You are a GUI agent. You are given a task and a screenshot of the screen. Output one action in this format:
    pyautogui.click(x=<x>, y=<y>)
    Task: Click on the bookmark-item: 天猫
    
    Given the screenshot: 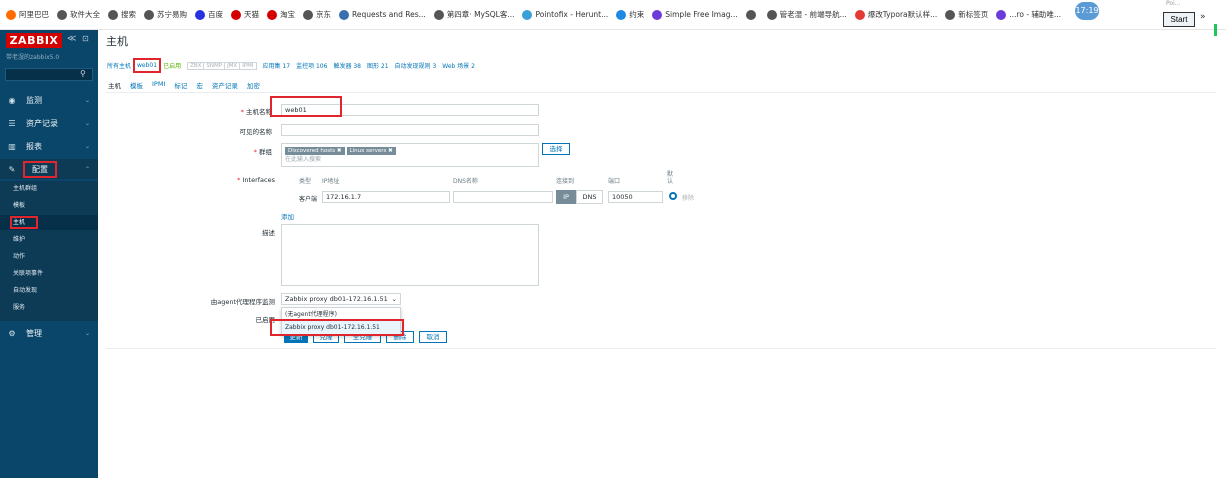 What is the action you would take?
    pyautogui.click(x=245, y=14)
    